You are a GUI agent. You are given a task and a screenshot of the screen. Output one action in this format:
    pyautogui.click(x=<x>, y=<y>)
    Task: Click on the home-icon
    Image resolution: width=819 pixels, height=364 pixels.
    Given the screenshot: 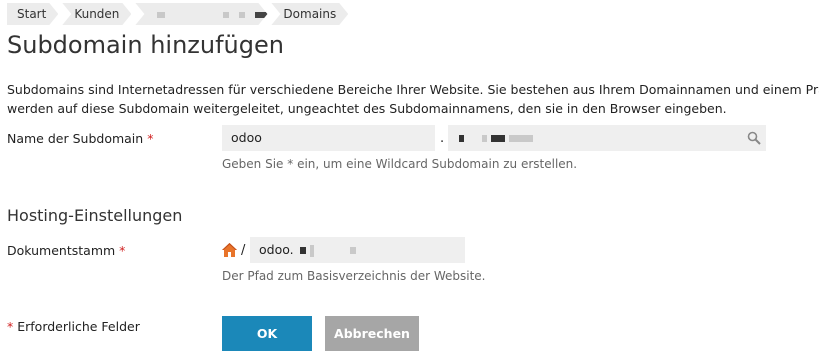 What is the action you would take?
    pyautogui.click(x=229, y=250)
    